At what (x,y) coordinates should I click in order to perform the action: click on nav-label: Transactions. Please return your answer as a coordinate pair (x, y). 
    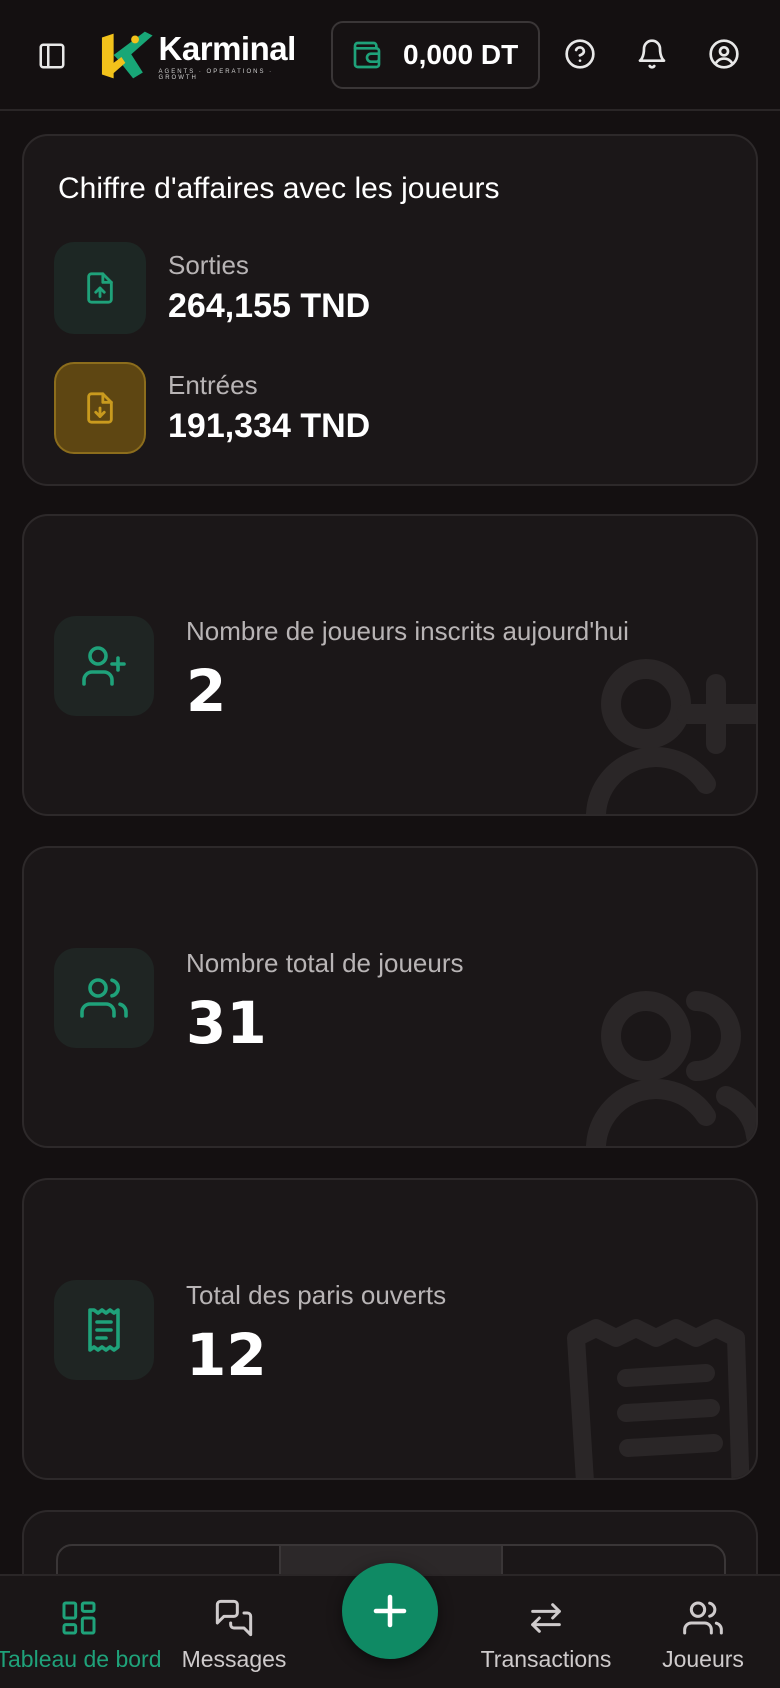
    Looking at the image, I should click on (546, 1659).